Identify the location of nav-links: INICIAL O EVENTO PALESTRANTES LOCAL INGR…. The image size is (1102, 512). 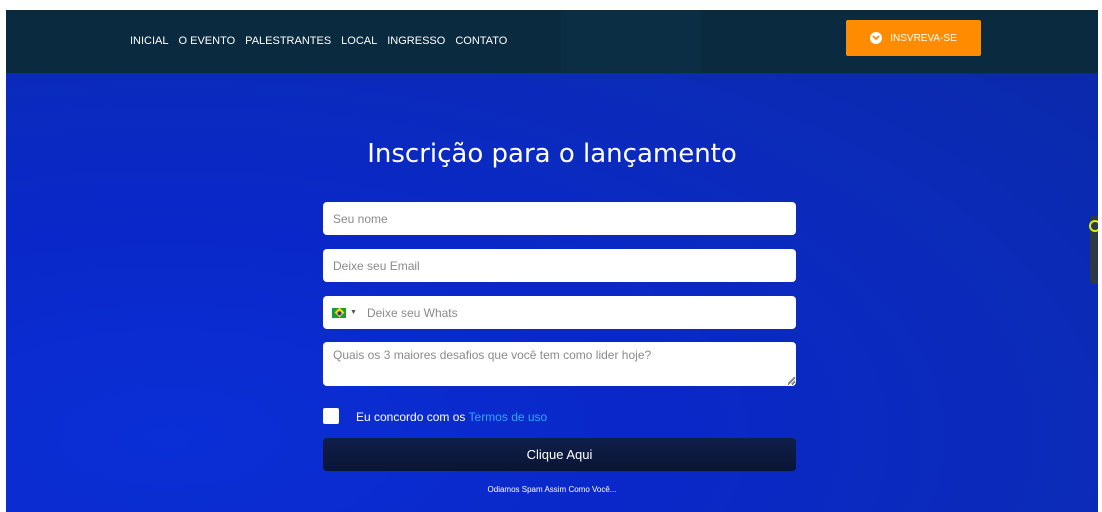
(323, 41).